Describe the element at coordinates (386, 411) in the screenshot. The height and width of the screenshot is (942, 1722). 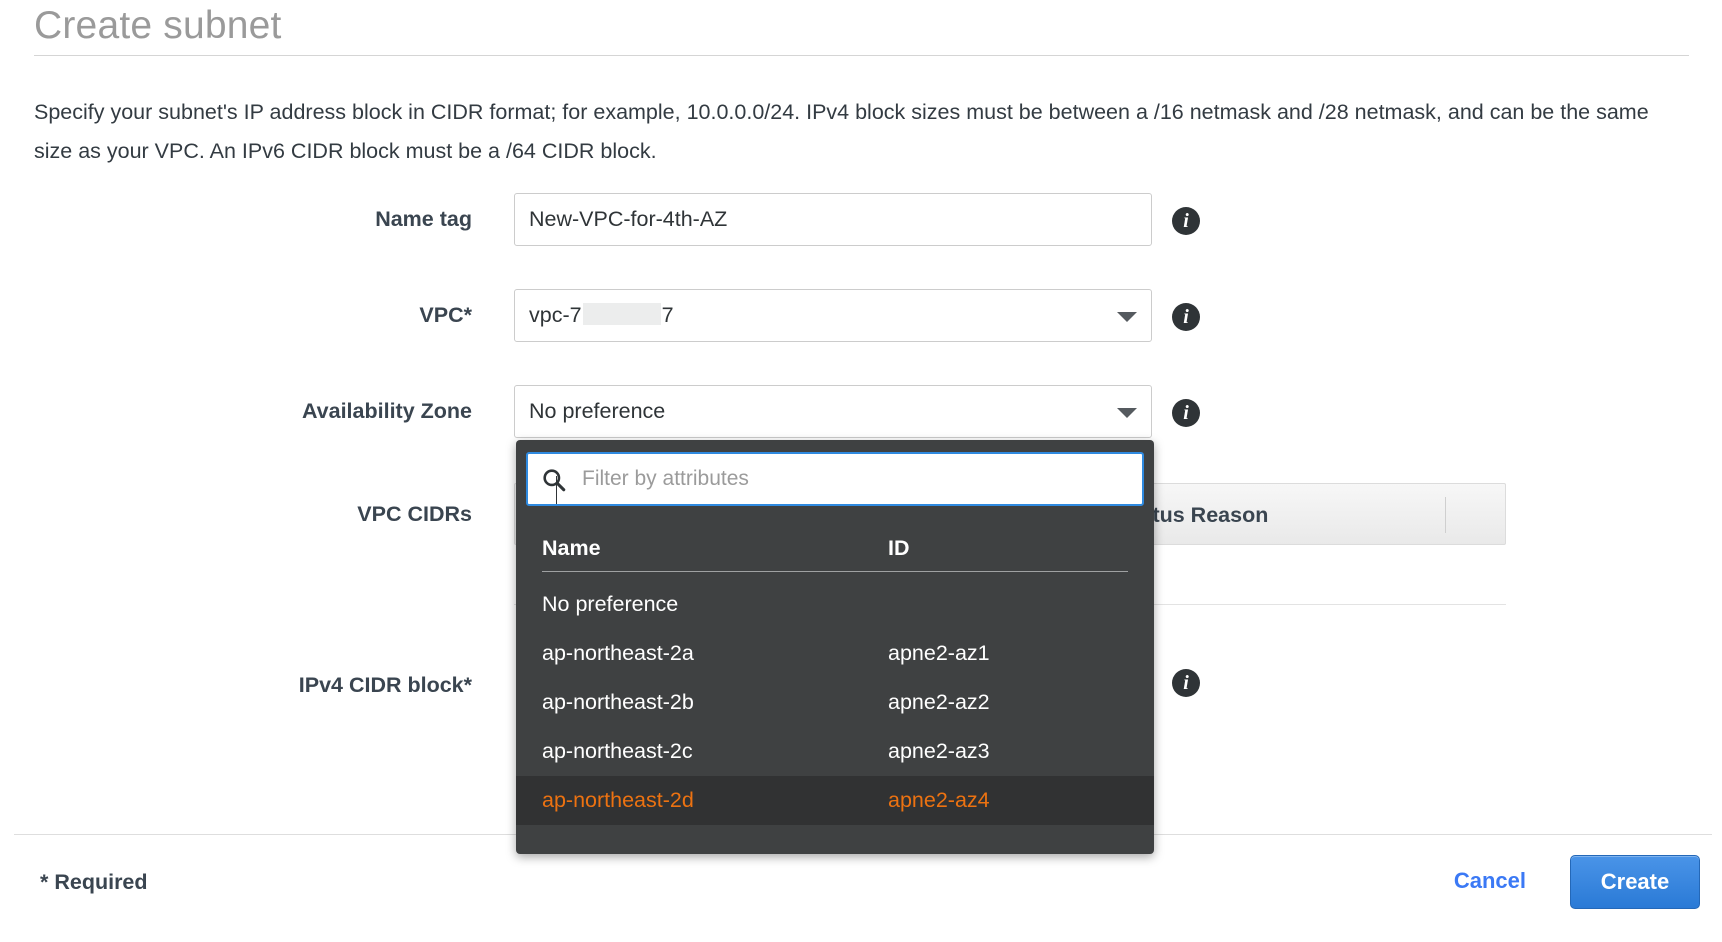
I see `availability-zone-label: Availability Zone` at that location.